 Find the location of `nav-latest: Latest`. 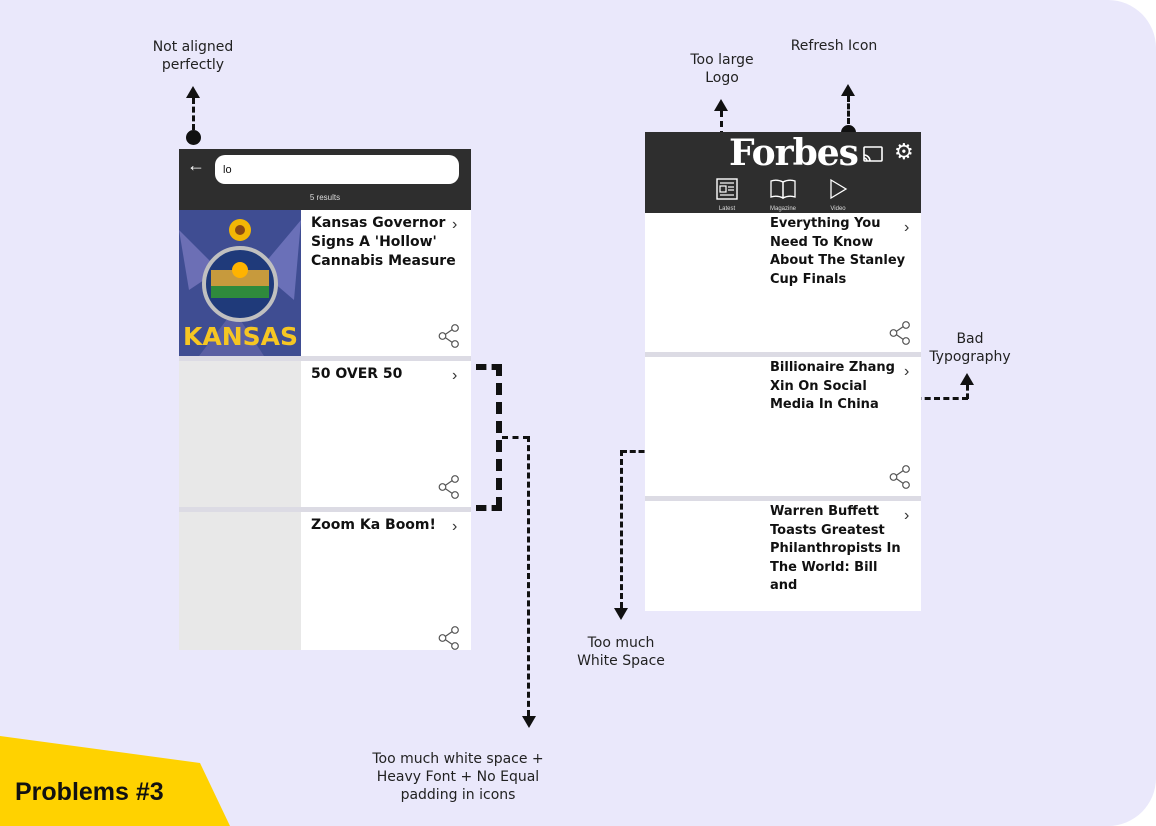

nav-latest: Latest is located at coordinates (727, 195).